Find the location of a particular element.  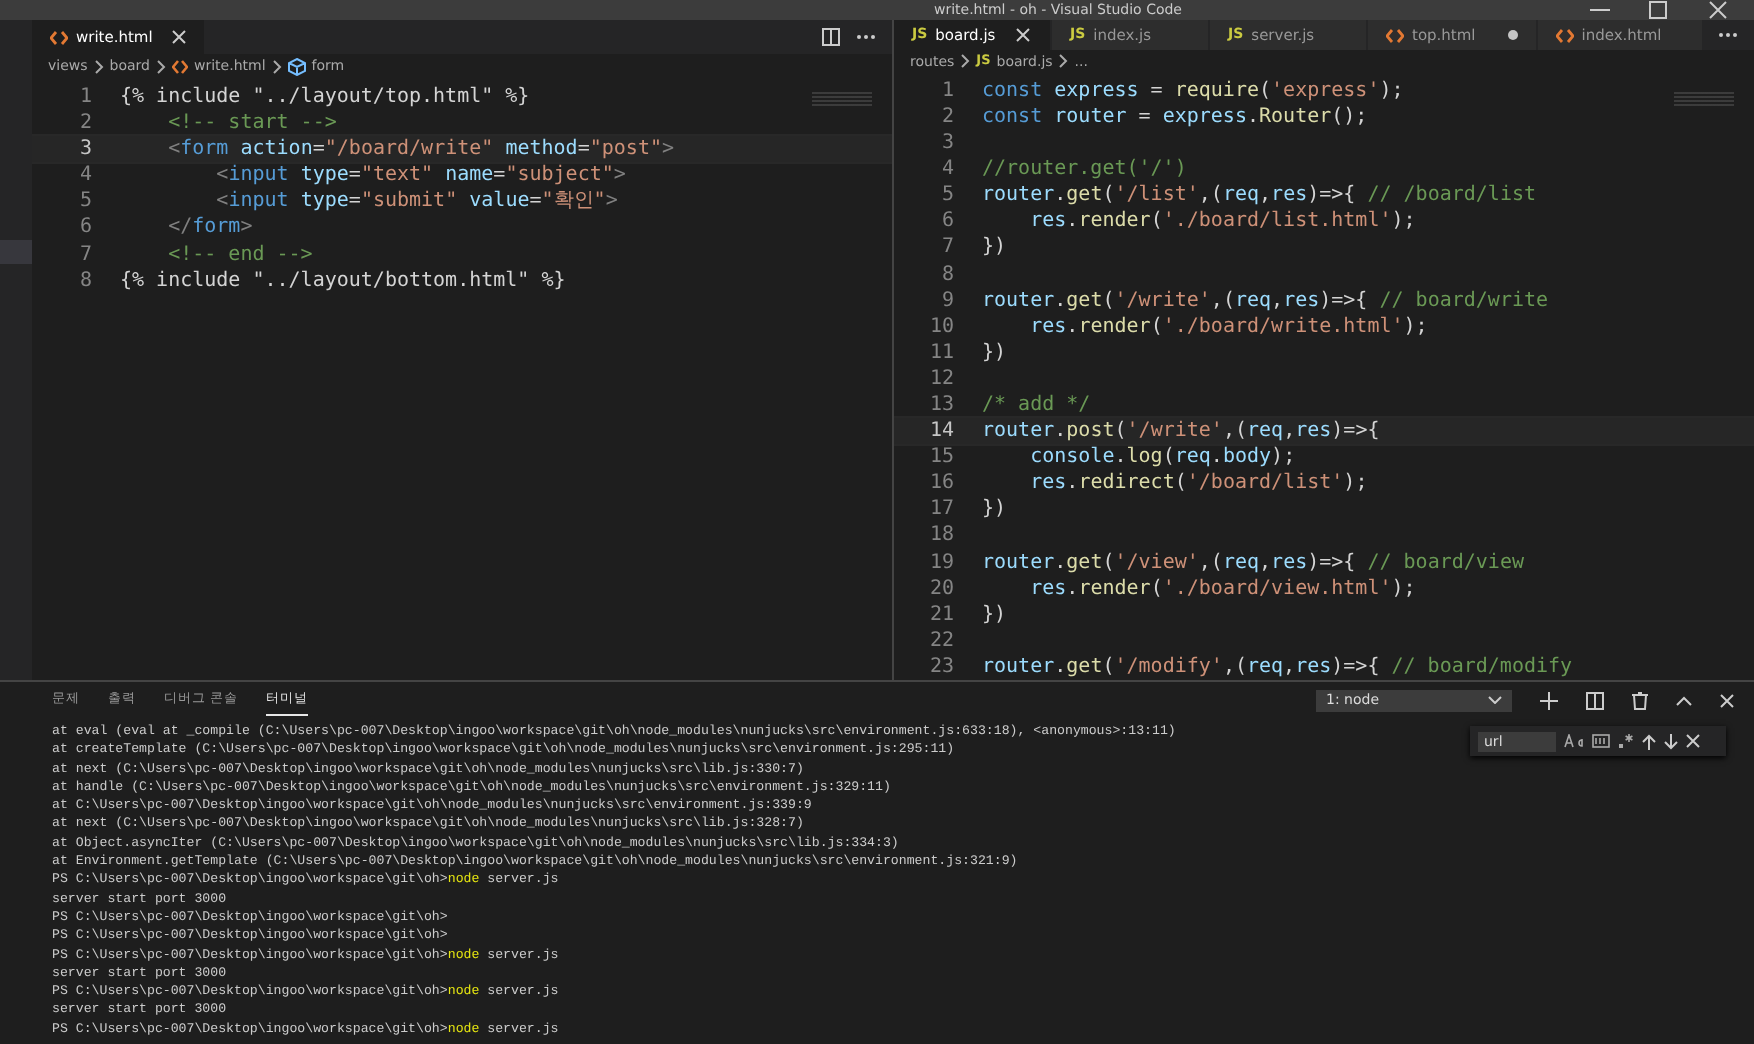

line-number: 13 is located at coordinates (941, 405).